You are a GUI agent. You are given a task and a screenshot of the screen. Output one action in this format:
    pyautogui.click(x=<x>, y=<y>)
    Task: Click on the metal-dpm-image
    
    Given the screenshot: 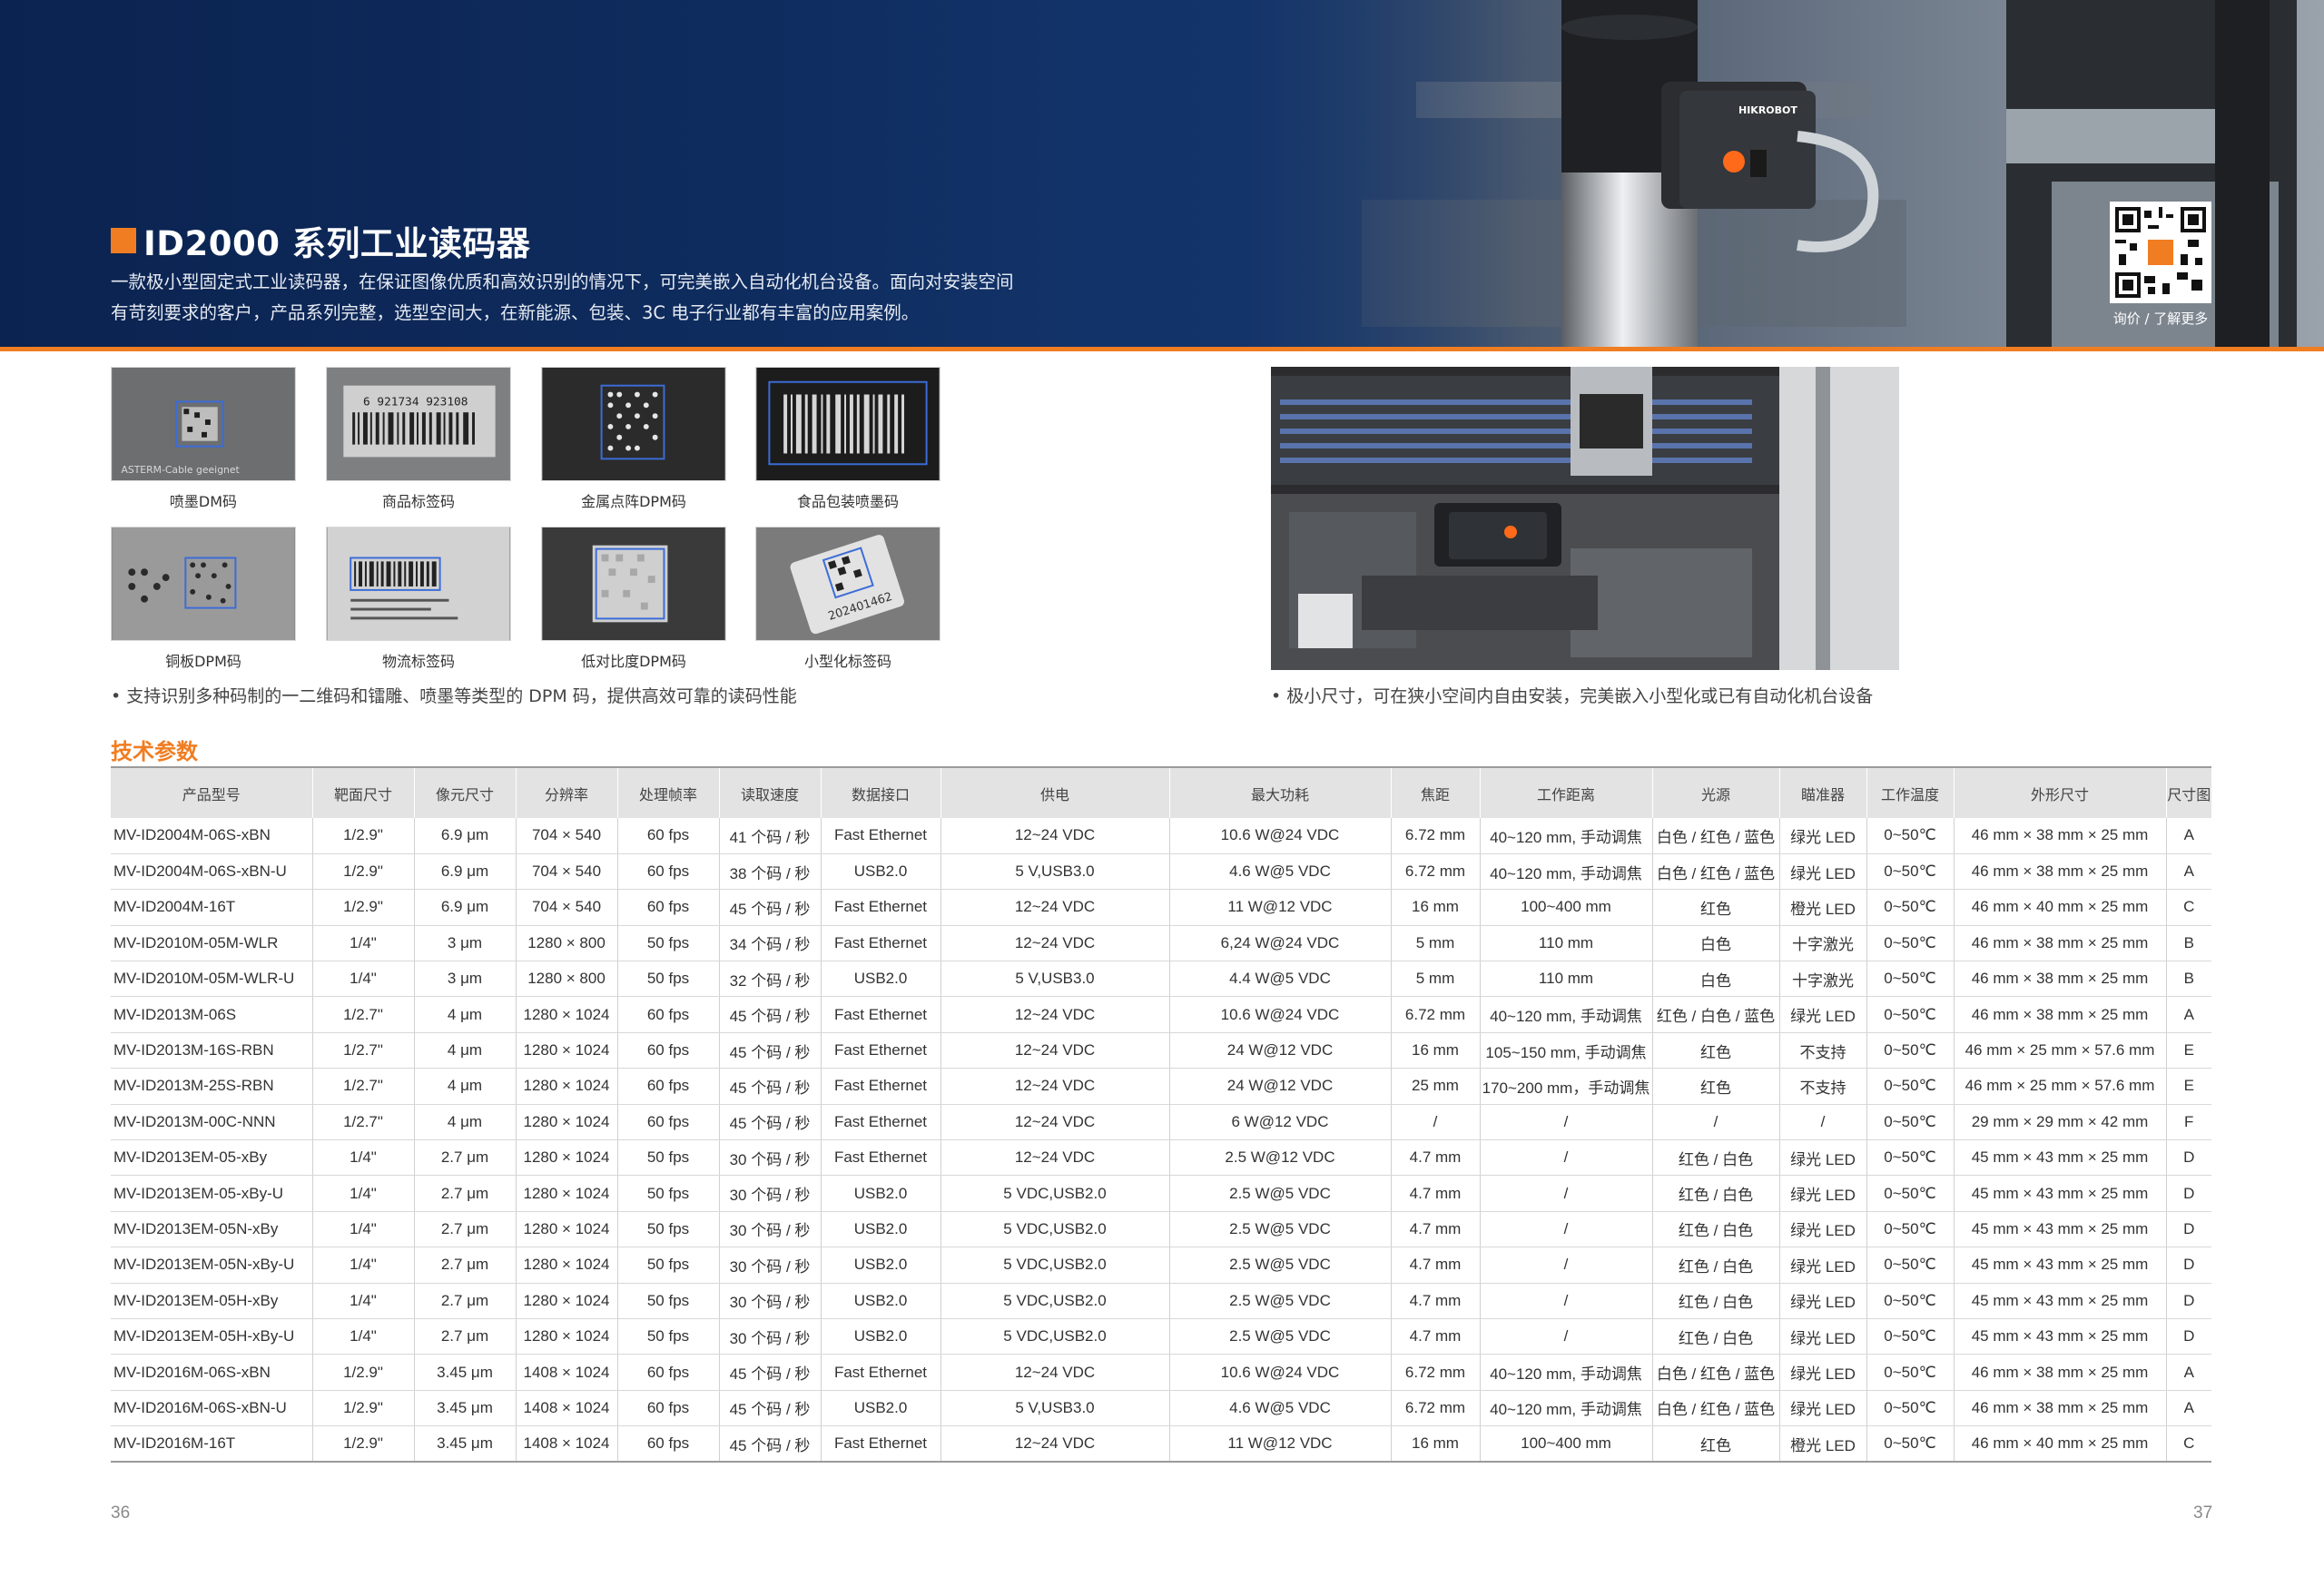 What is the action you would take?
    pyautogui.click(x=633, y=424)
    